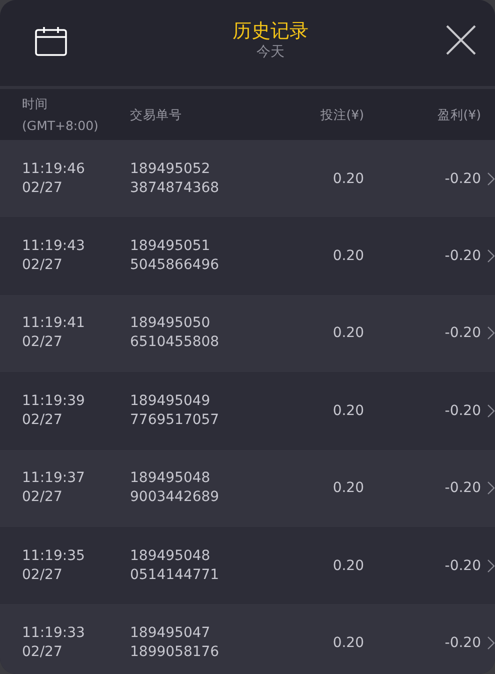 The width and height of the screenshot is (495, 674). I want to click on time-text: 11:19:46, so click(54, 169).